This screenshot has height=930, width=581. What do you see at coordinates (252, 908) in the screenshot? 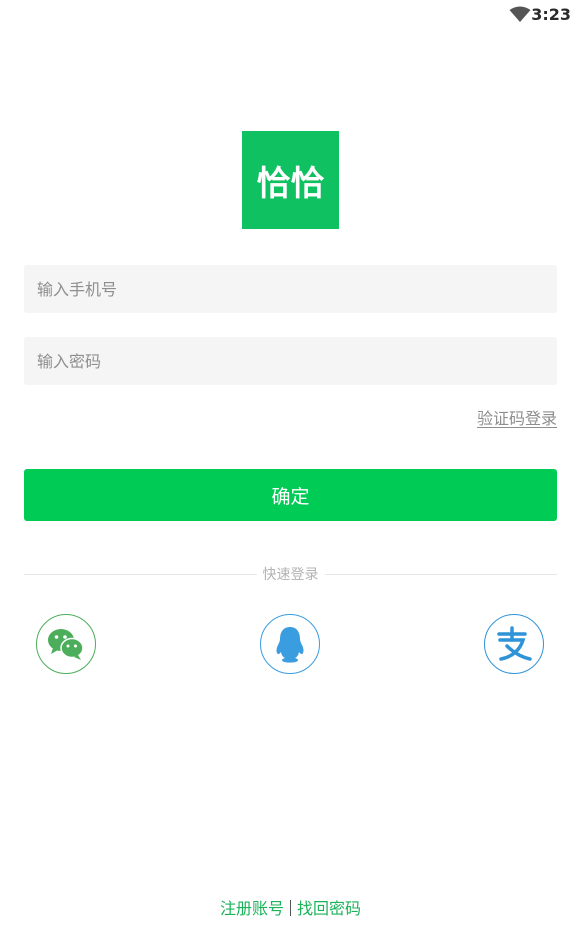
I see `register-link: 注册账号` at bounding box center [252, 908].